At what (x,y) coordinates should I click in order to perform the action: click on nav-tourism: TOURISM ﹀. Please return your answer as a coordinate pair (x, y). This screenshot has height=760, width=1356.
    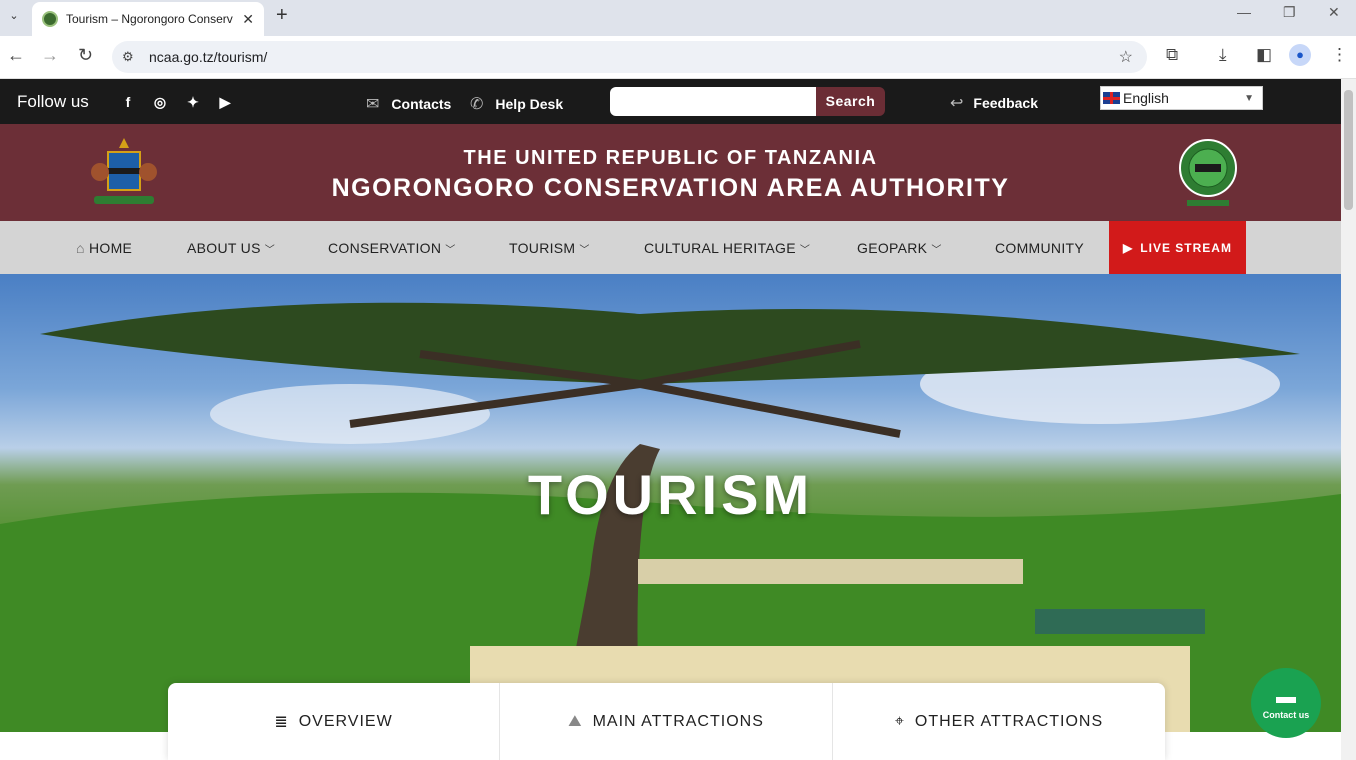
    Looking at the image, I should click on (549, 248).